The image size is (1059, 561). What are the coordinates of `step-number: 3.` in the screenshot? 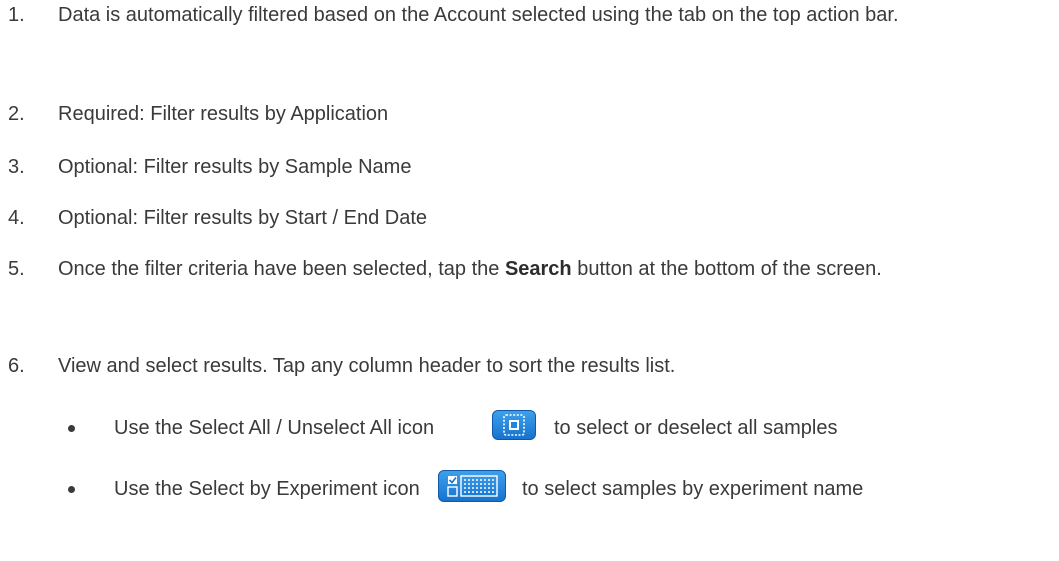 It's located at (16, 167).